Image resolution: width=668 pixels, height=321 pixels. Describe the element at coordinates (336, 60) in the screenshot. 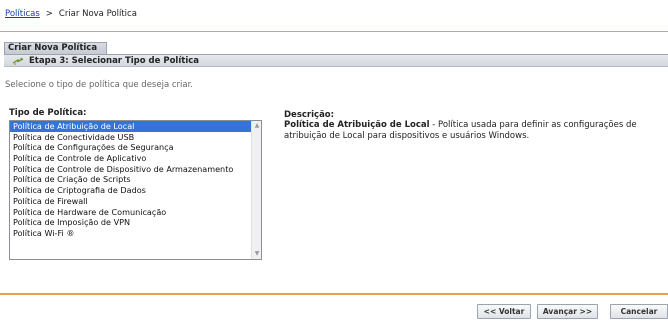

I see `step-header: Etapa 3: Selecionar Tipo de Política` at that location.